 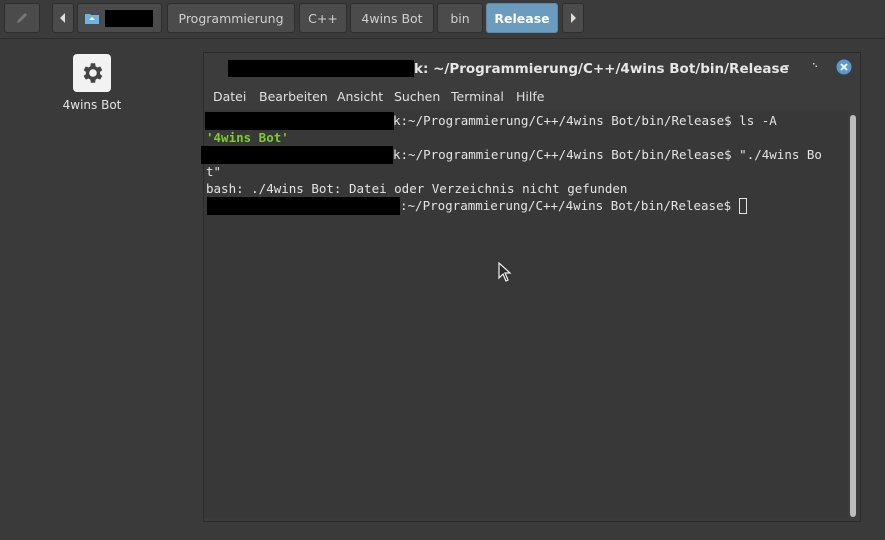 I want to click on menu-datei: Datei, so click(x=229, y=96).